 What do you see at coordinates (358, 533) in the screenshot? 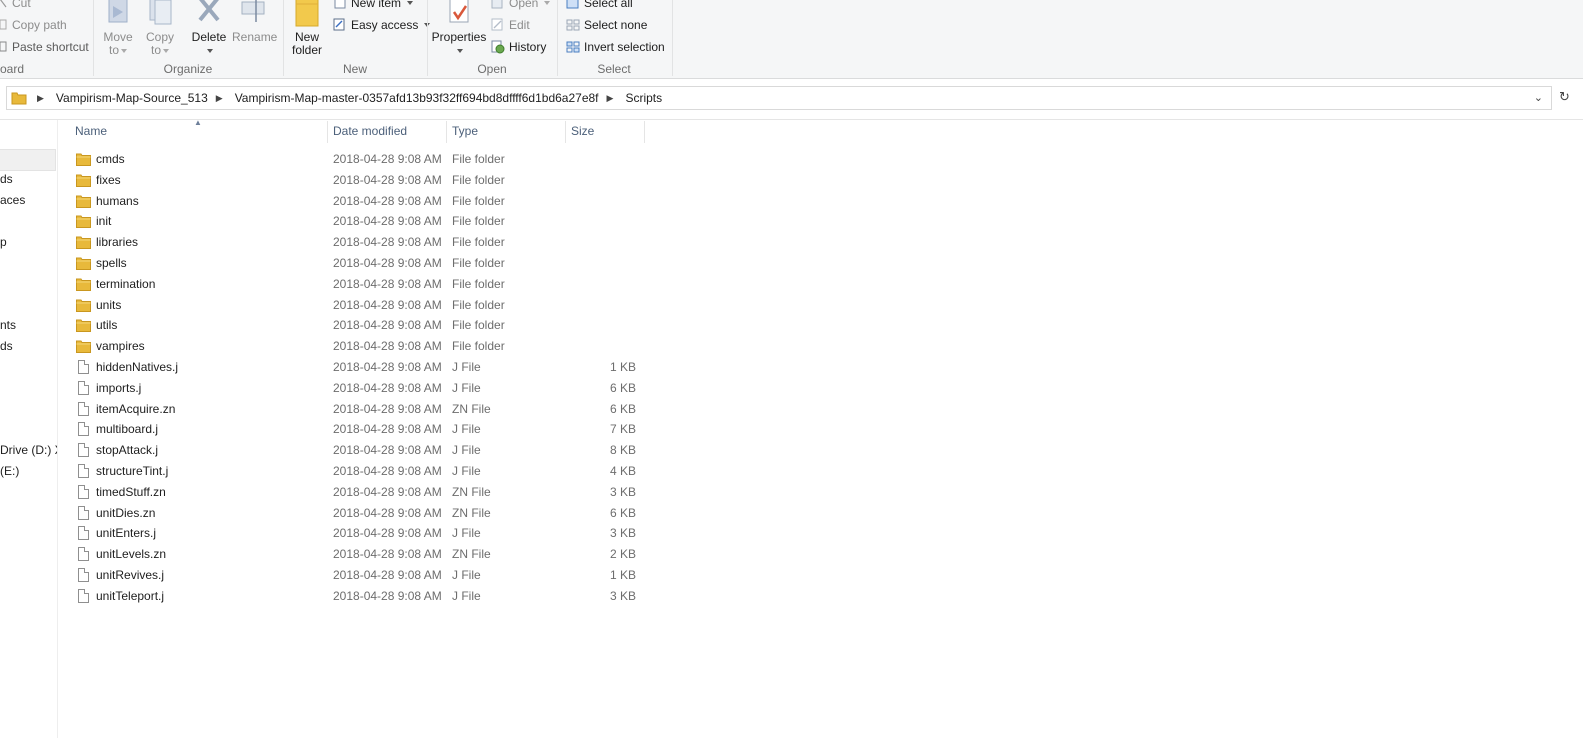
I see `file-row: unitEnters.j 2018-04-28 9:08 AM J File 3 KB` at bounding box center [358, 533].